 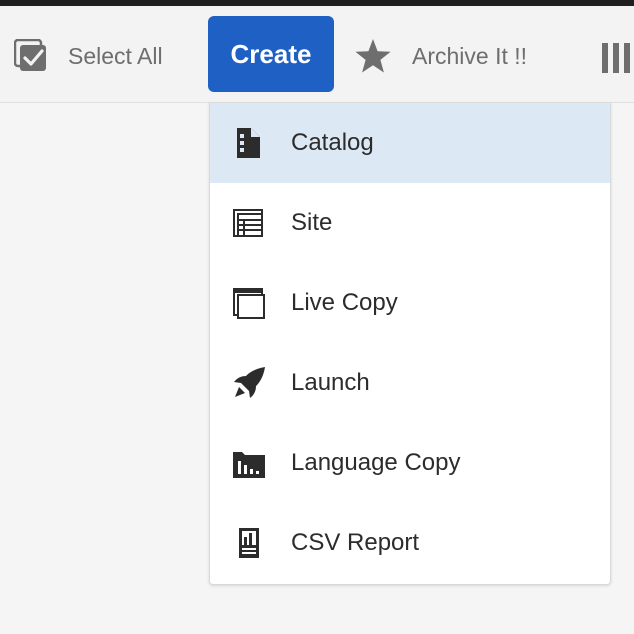 I want to click on menu-item-label: Site, so click(x=312, y=222).